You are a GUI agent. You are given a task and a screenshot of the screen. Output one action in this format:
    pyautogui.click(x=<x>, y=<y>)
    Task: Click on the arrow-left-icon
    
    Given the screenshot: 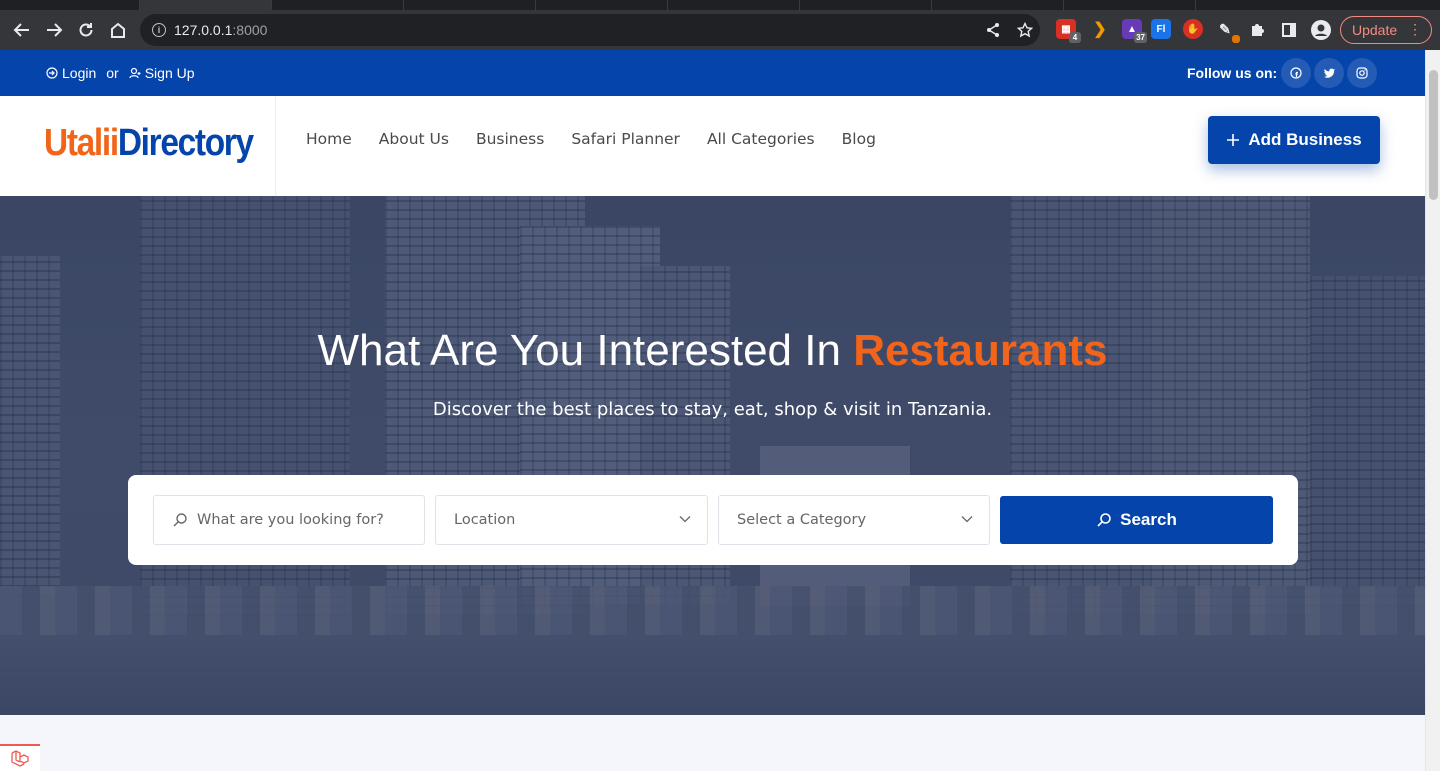 What is the action you would take?
    pyautogui.click(x=21, y=30)
    